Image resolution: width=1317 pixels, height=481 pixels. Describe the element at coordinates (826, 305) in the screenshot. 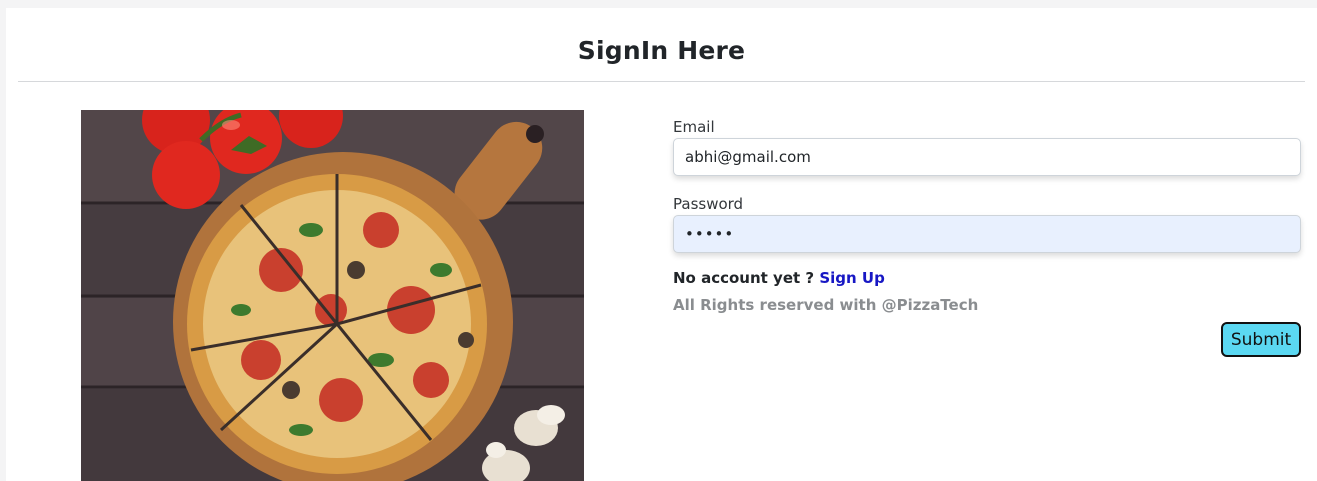

I see `rights-text: All Rights reserved with @PizzaTech` at that location.